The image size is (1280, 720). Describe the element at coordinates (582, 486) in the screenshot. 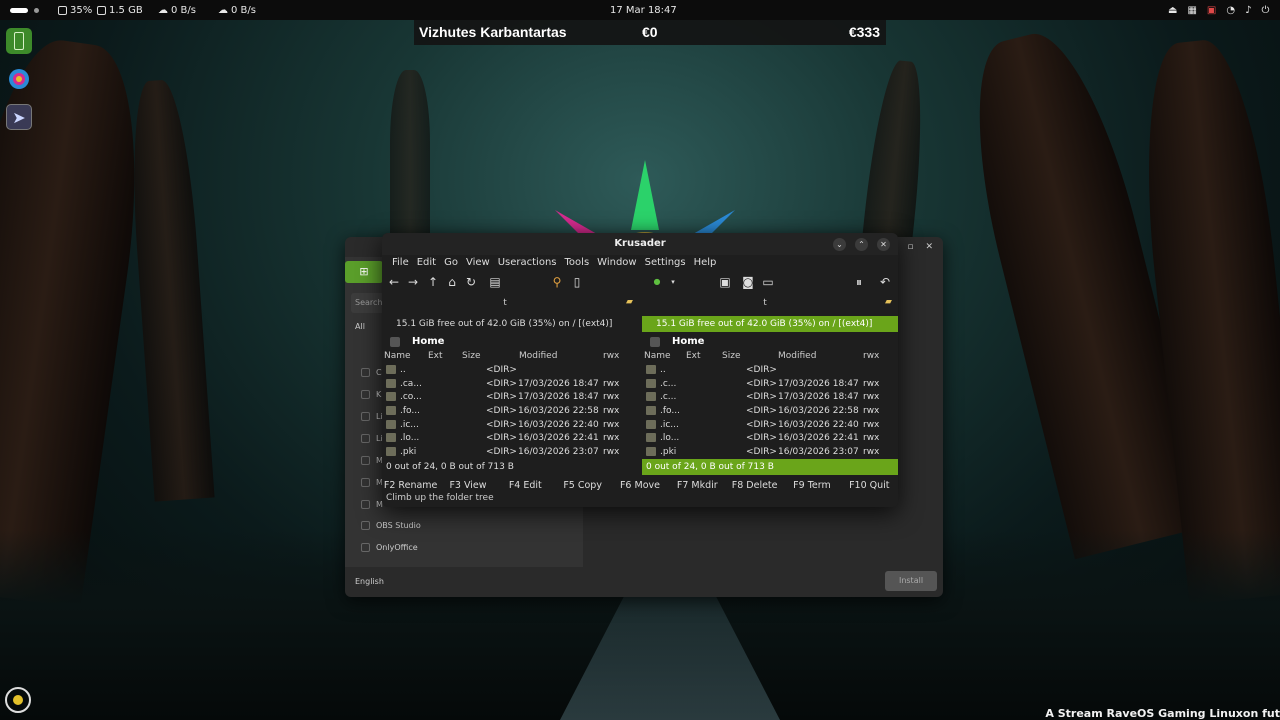

I see `f5-copy-button: F5 Copy` at that location.